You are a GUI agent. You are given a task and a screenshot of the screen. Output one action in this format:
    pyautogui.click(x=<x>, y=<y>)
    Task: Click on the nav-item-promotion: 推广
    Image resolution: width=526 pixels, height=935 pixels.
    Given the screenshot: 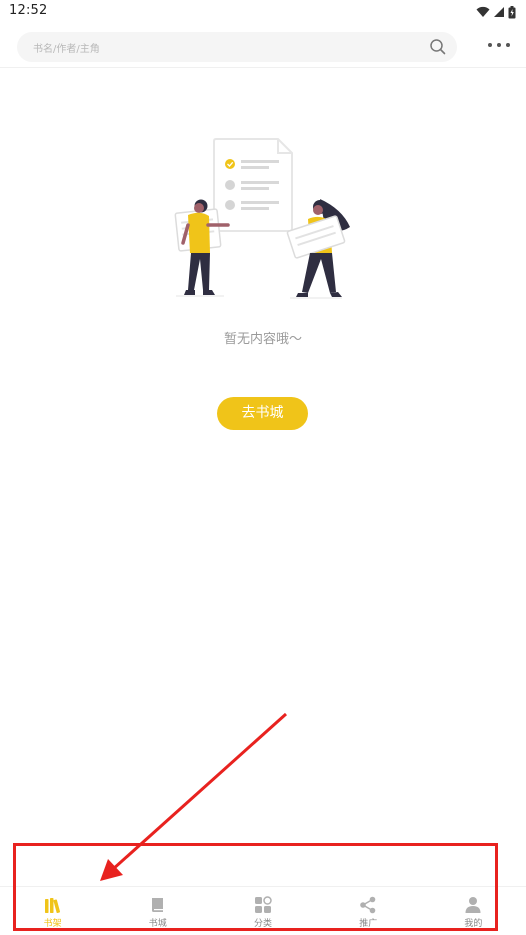 What is the action you would take?
    pyautogui.click(x=368, y=911)
    